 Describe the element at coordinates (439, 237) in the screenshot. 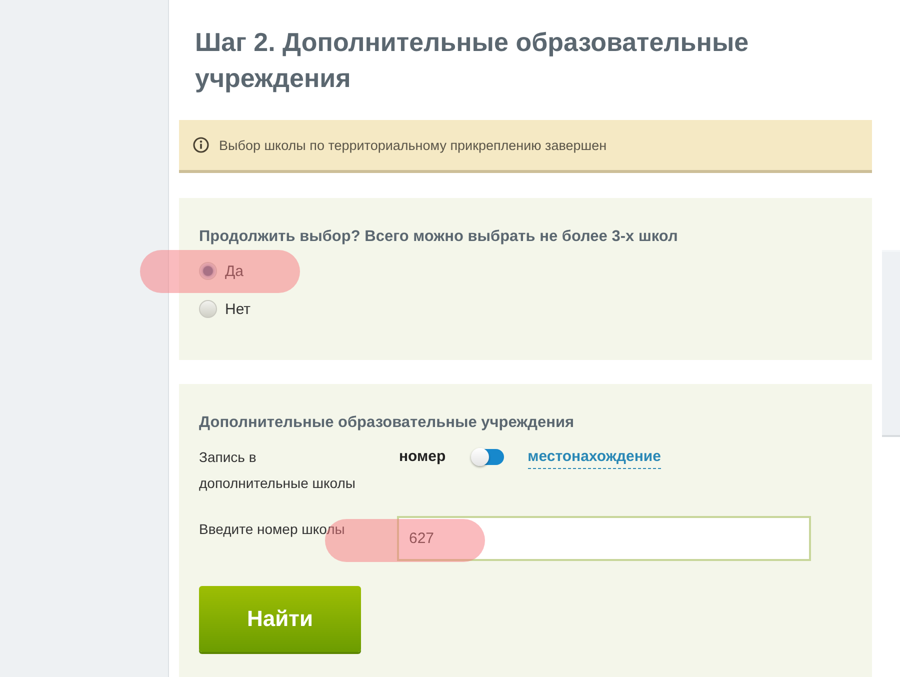

I see `question-text: Продолжить выбор? Всего можно выбрать не более 3-х школ` at that location.